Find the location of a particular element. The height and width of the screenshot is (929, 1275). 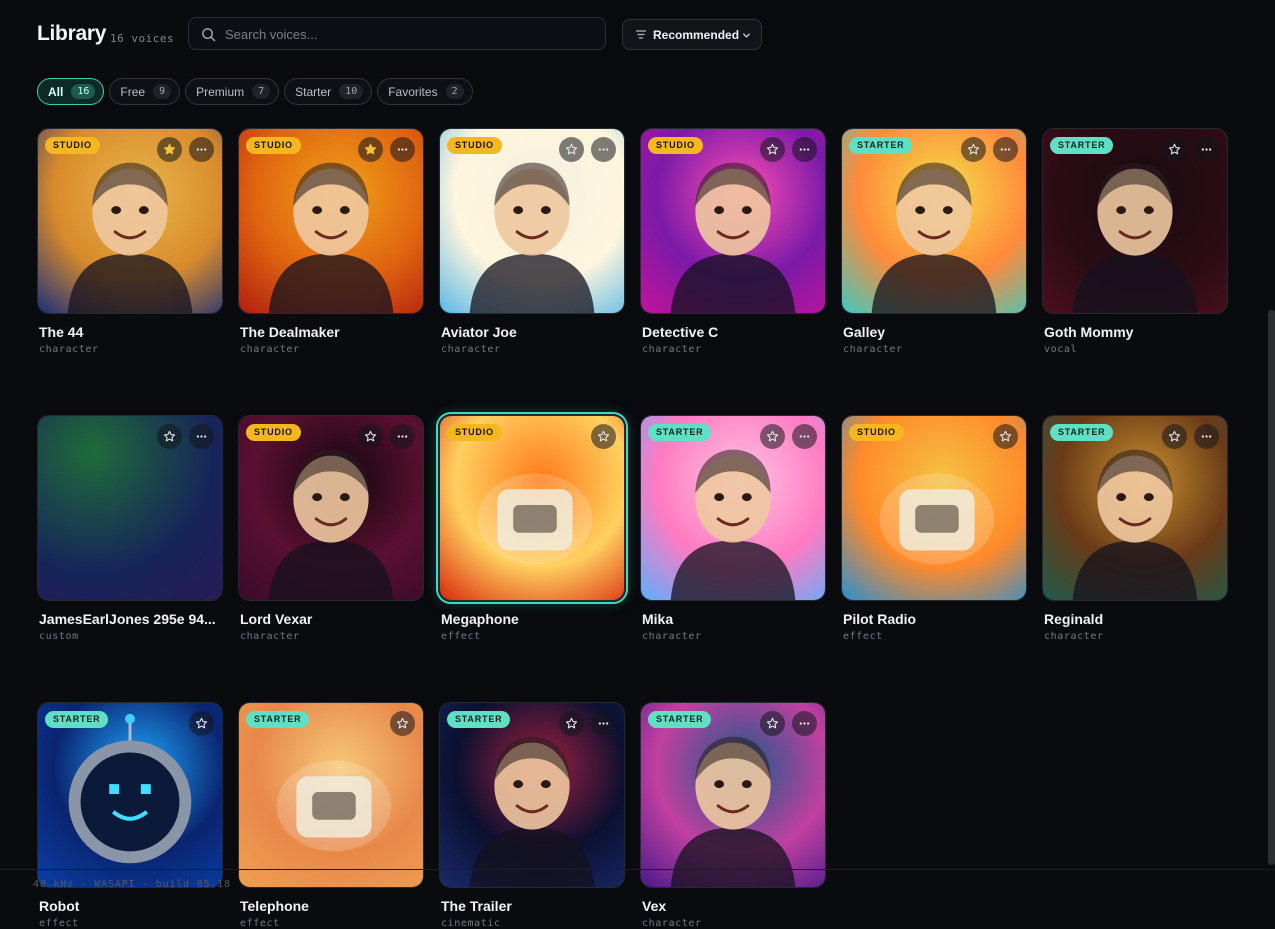

voice-count: 16 voices is located at coordinates (142, 38).